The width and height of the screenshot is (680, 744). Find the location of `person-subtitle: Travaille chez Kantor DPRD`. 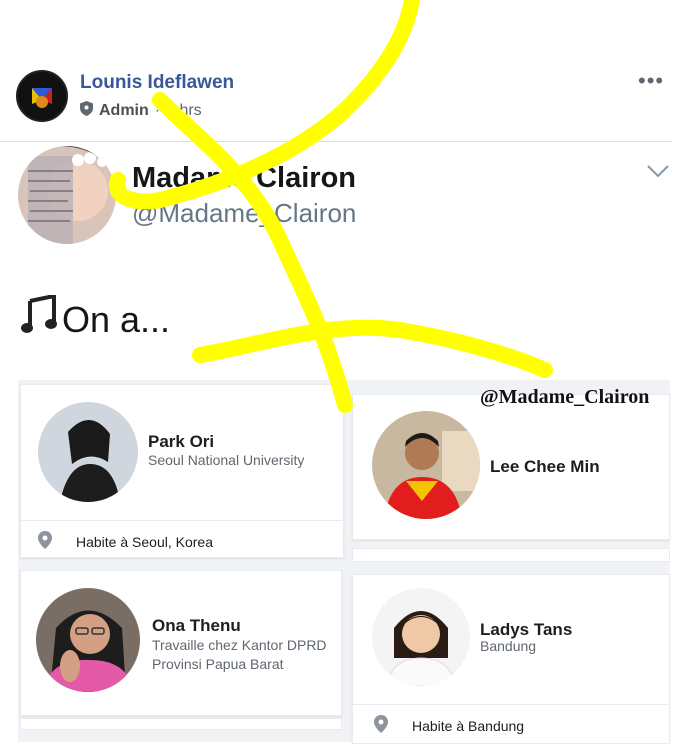

person-subtitle: Travaille chez Kantor DPRD is located at coordinates (239, 645).